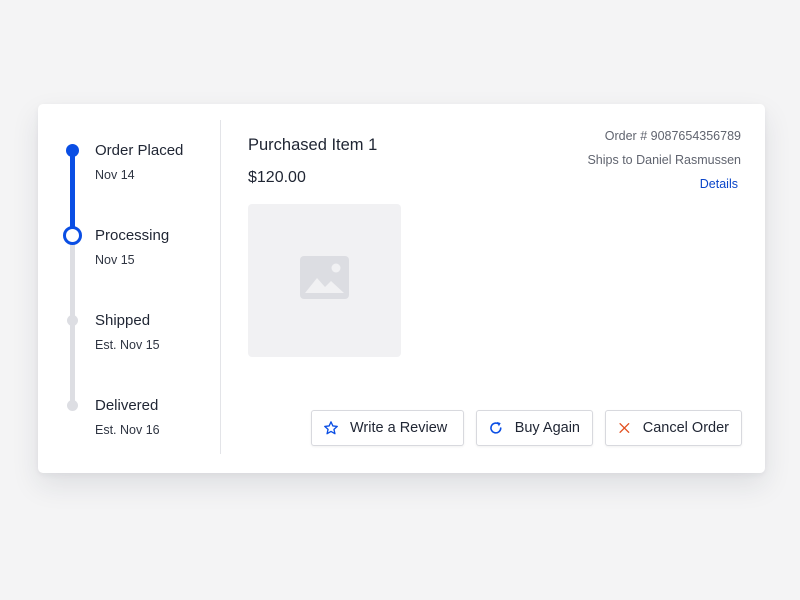 The image size is (800, 600). I want to click on timeline-dot-processing, so click(72, 235).